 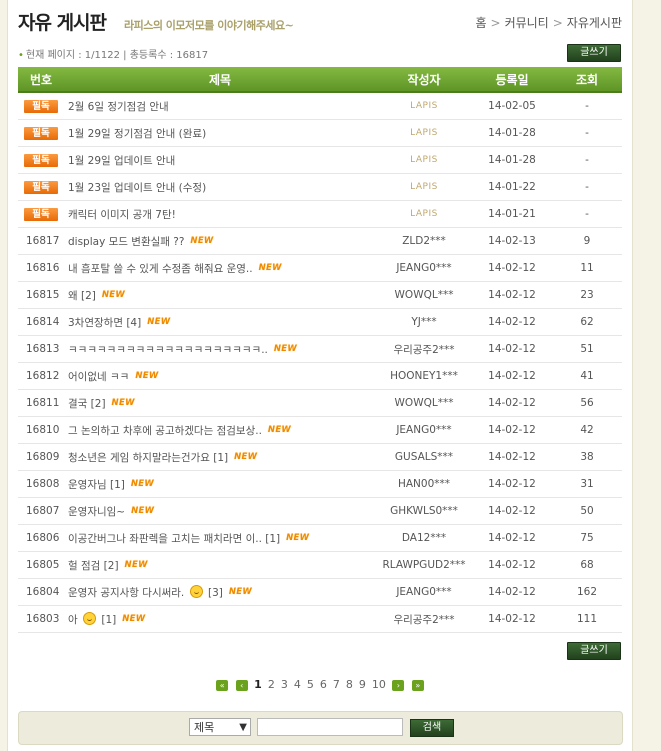 I want to click on page-number: 7, so click(x=336, y=684).